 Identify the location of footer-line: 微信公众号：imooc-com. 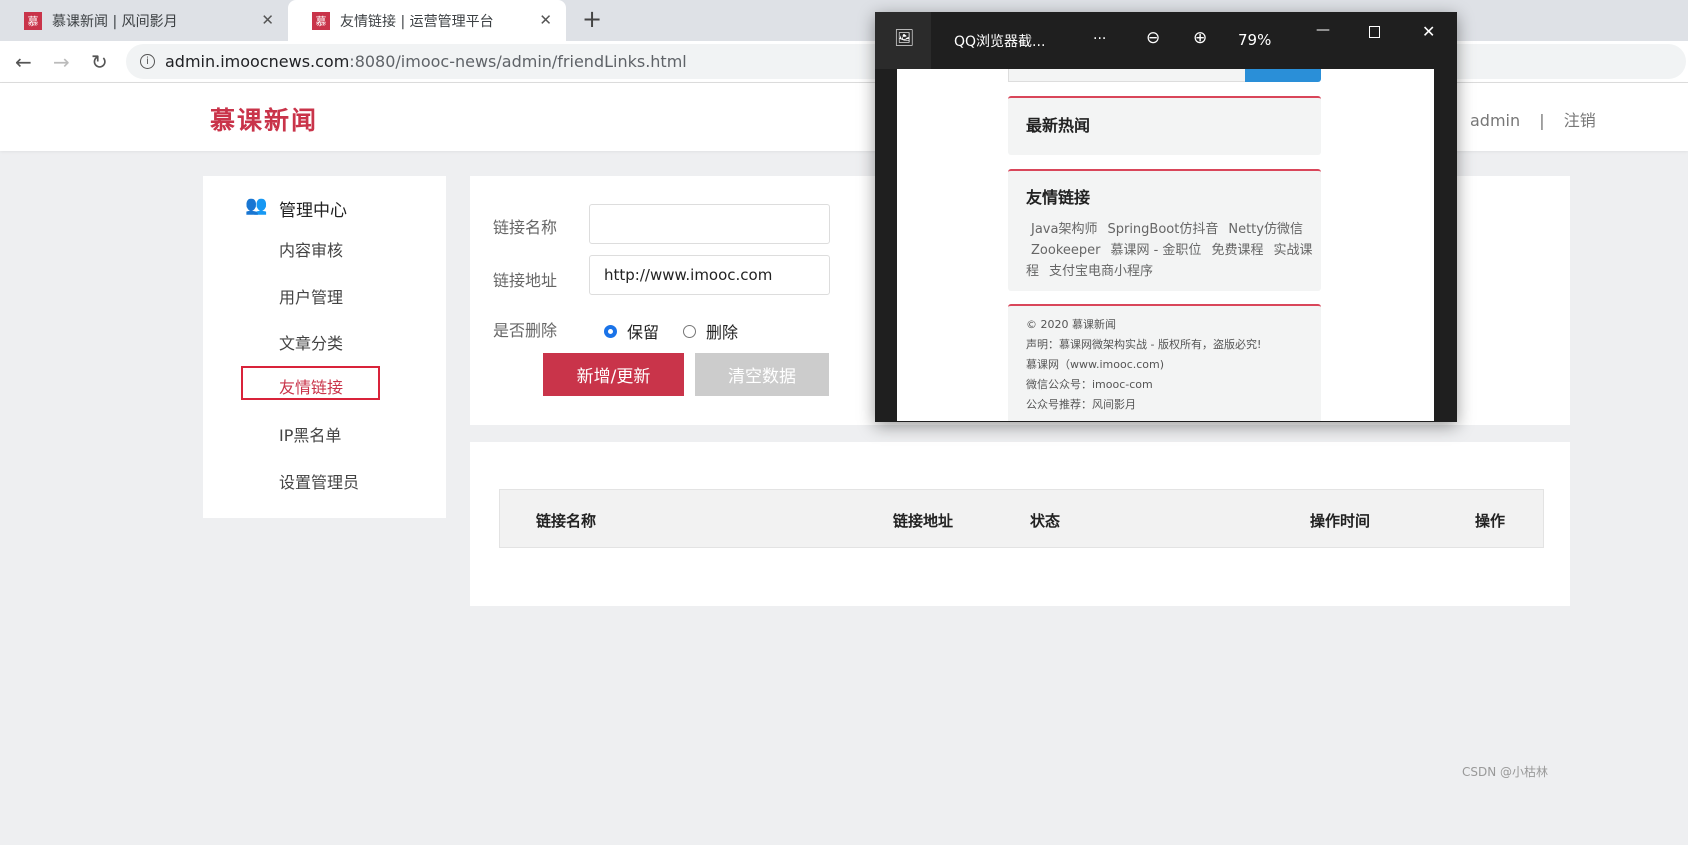
(1089, 384).